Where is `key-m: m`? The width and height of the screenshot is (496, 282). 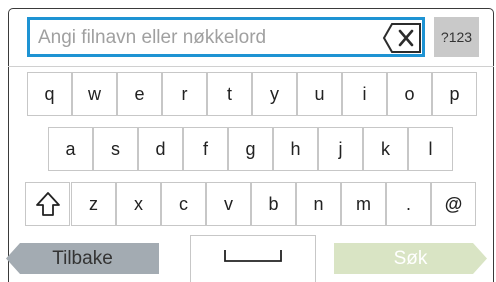
key-m: m is located at coordinates (363, 204).